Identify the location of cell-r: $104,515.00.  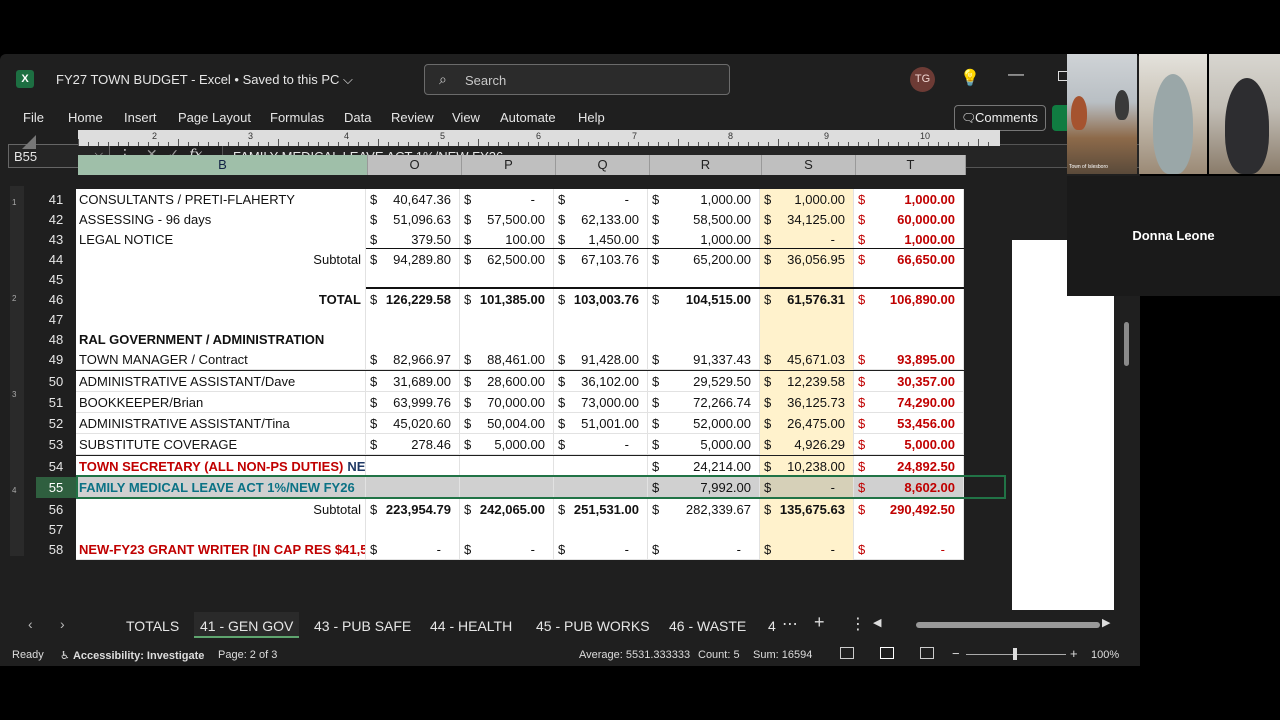
(704, 299).